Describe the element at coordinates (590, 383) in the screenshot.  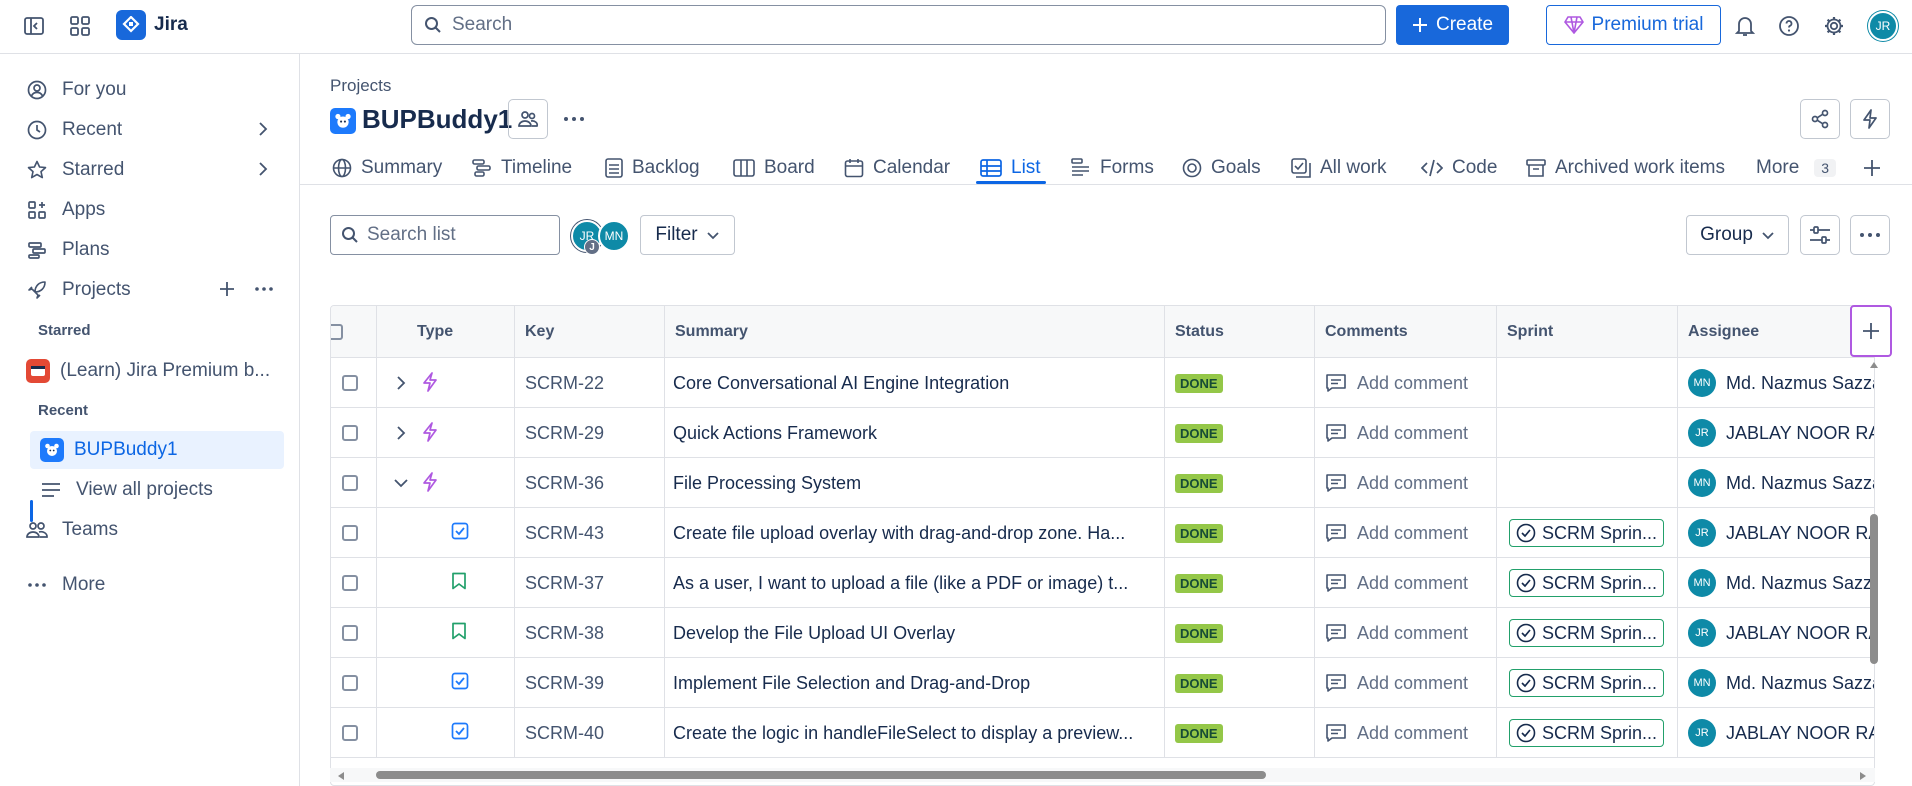
I see `key-cell: SCRM-22` at that location.